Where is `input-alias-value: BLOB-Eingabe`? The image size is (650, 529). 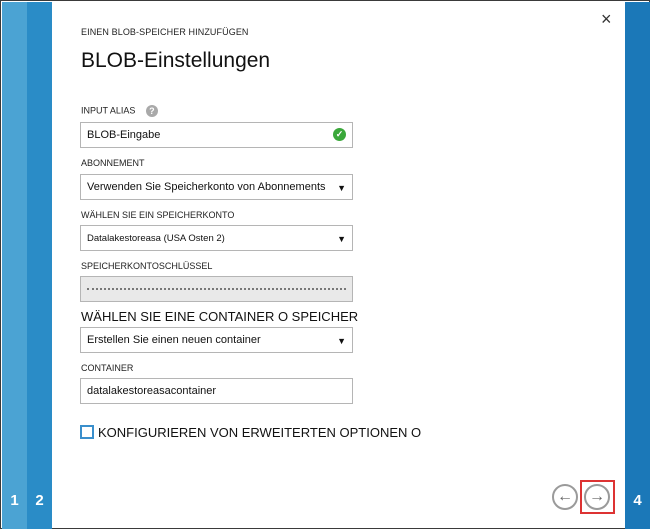
input-alias-value: BLOB-Eingabe is located at coordinates (124, 135).